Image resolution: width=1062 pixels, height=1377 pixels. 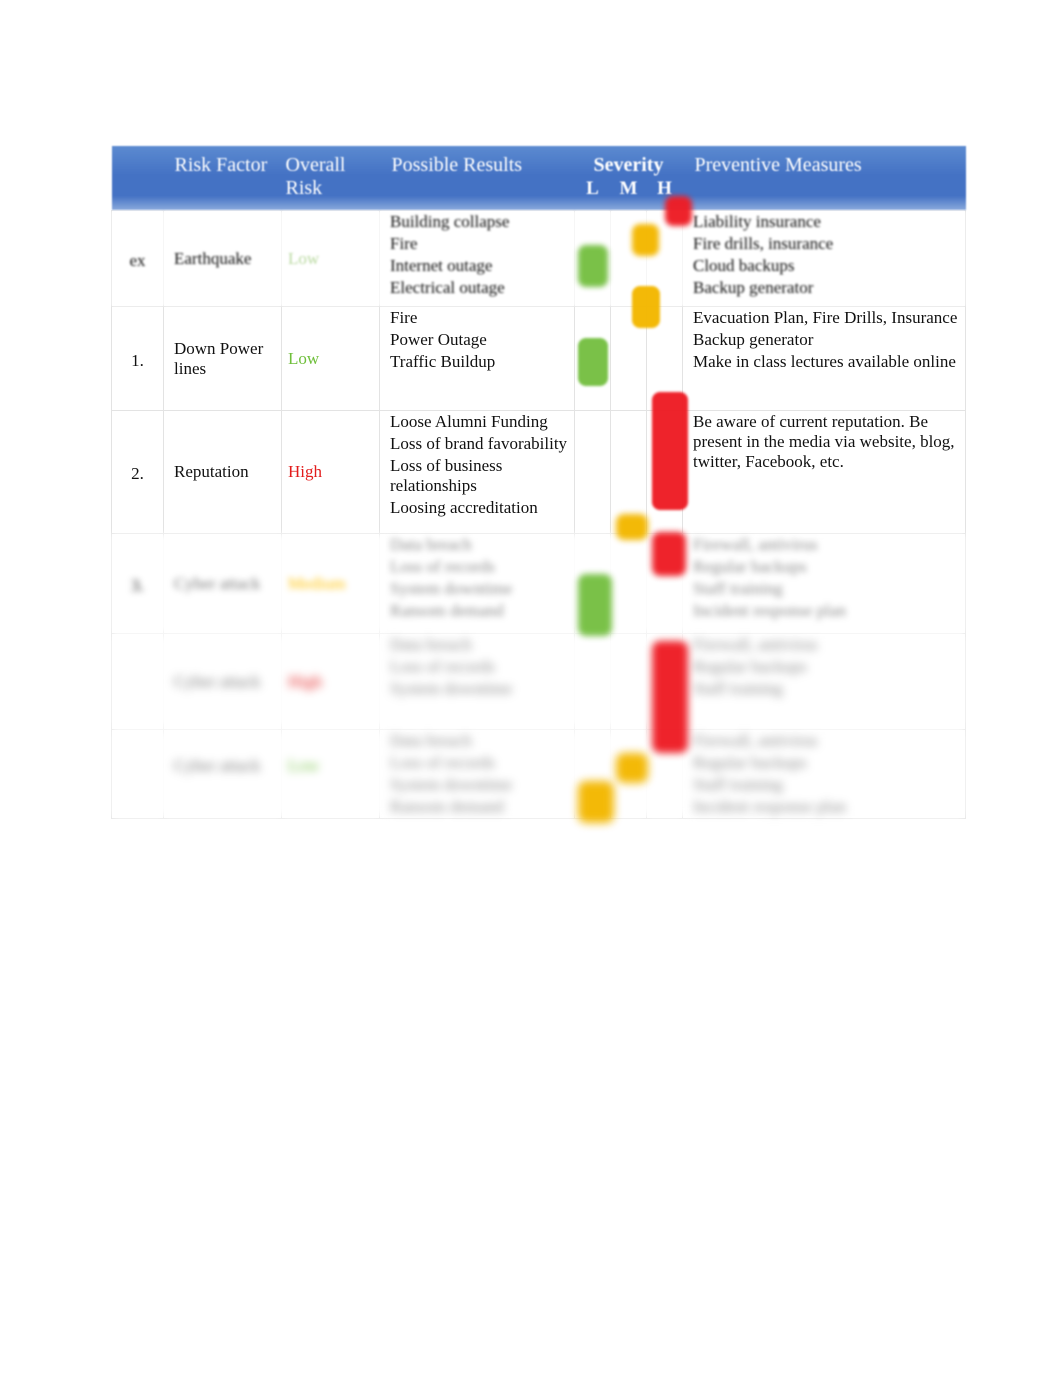 What do you see at coordinates (317, 583) in the screenshot?
I see `overall-risk-value: Medium` at bounding box center [317, 583].